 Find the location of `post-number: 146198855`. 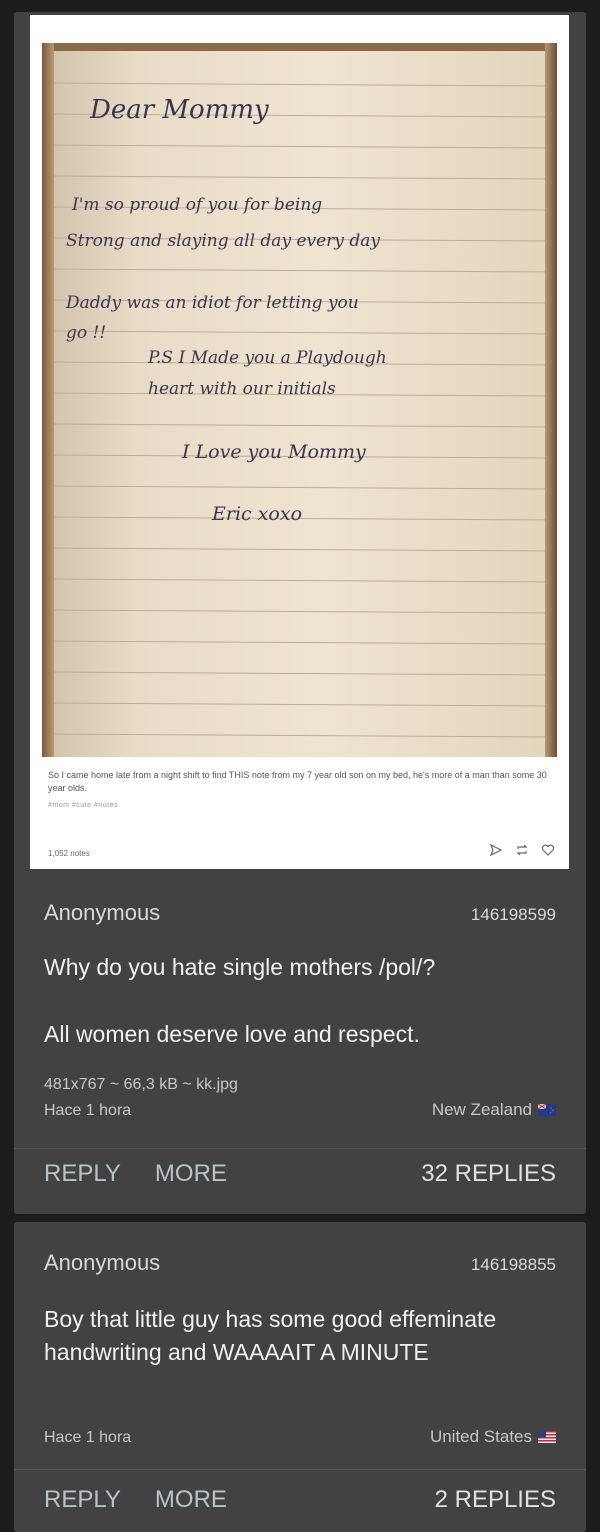

post-number: 146198855 is located at coordinates (513, 1265).